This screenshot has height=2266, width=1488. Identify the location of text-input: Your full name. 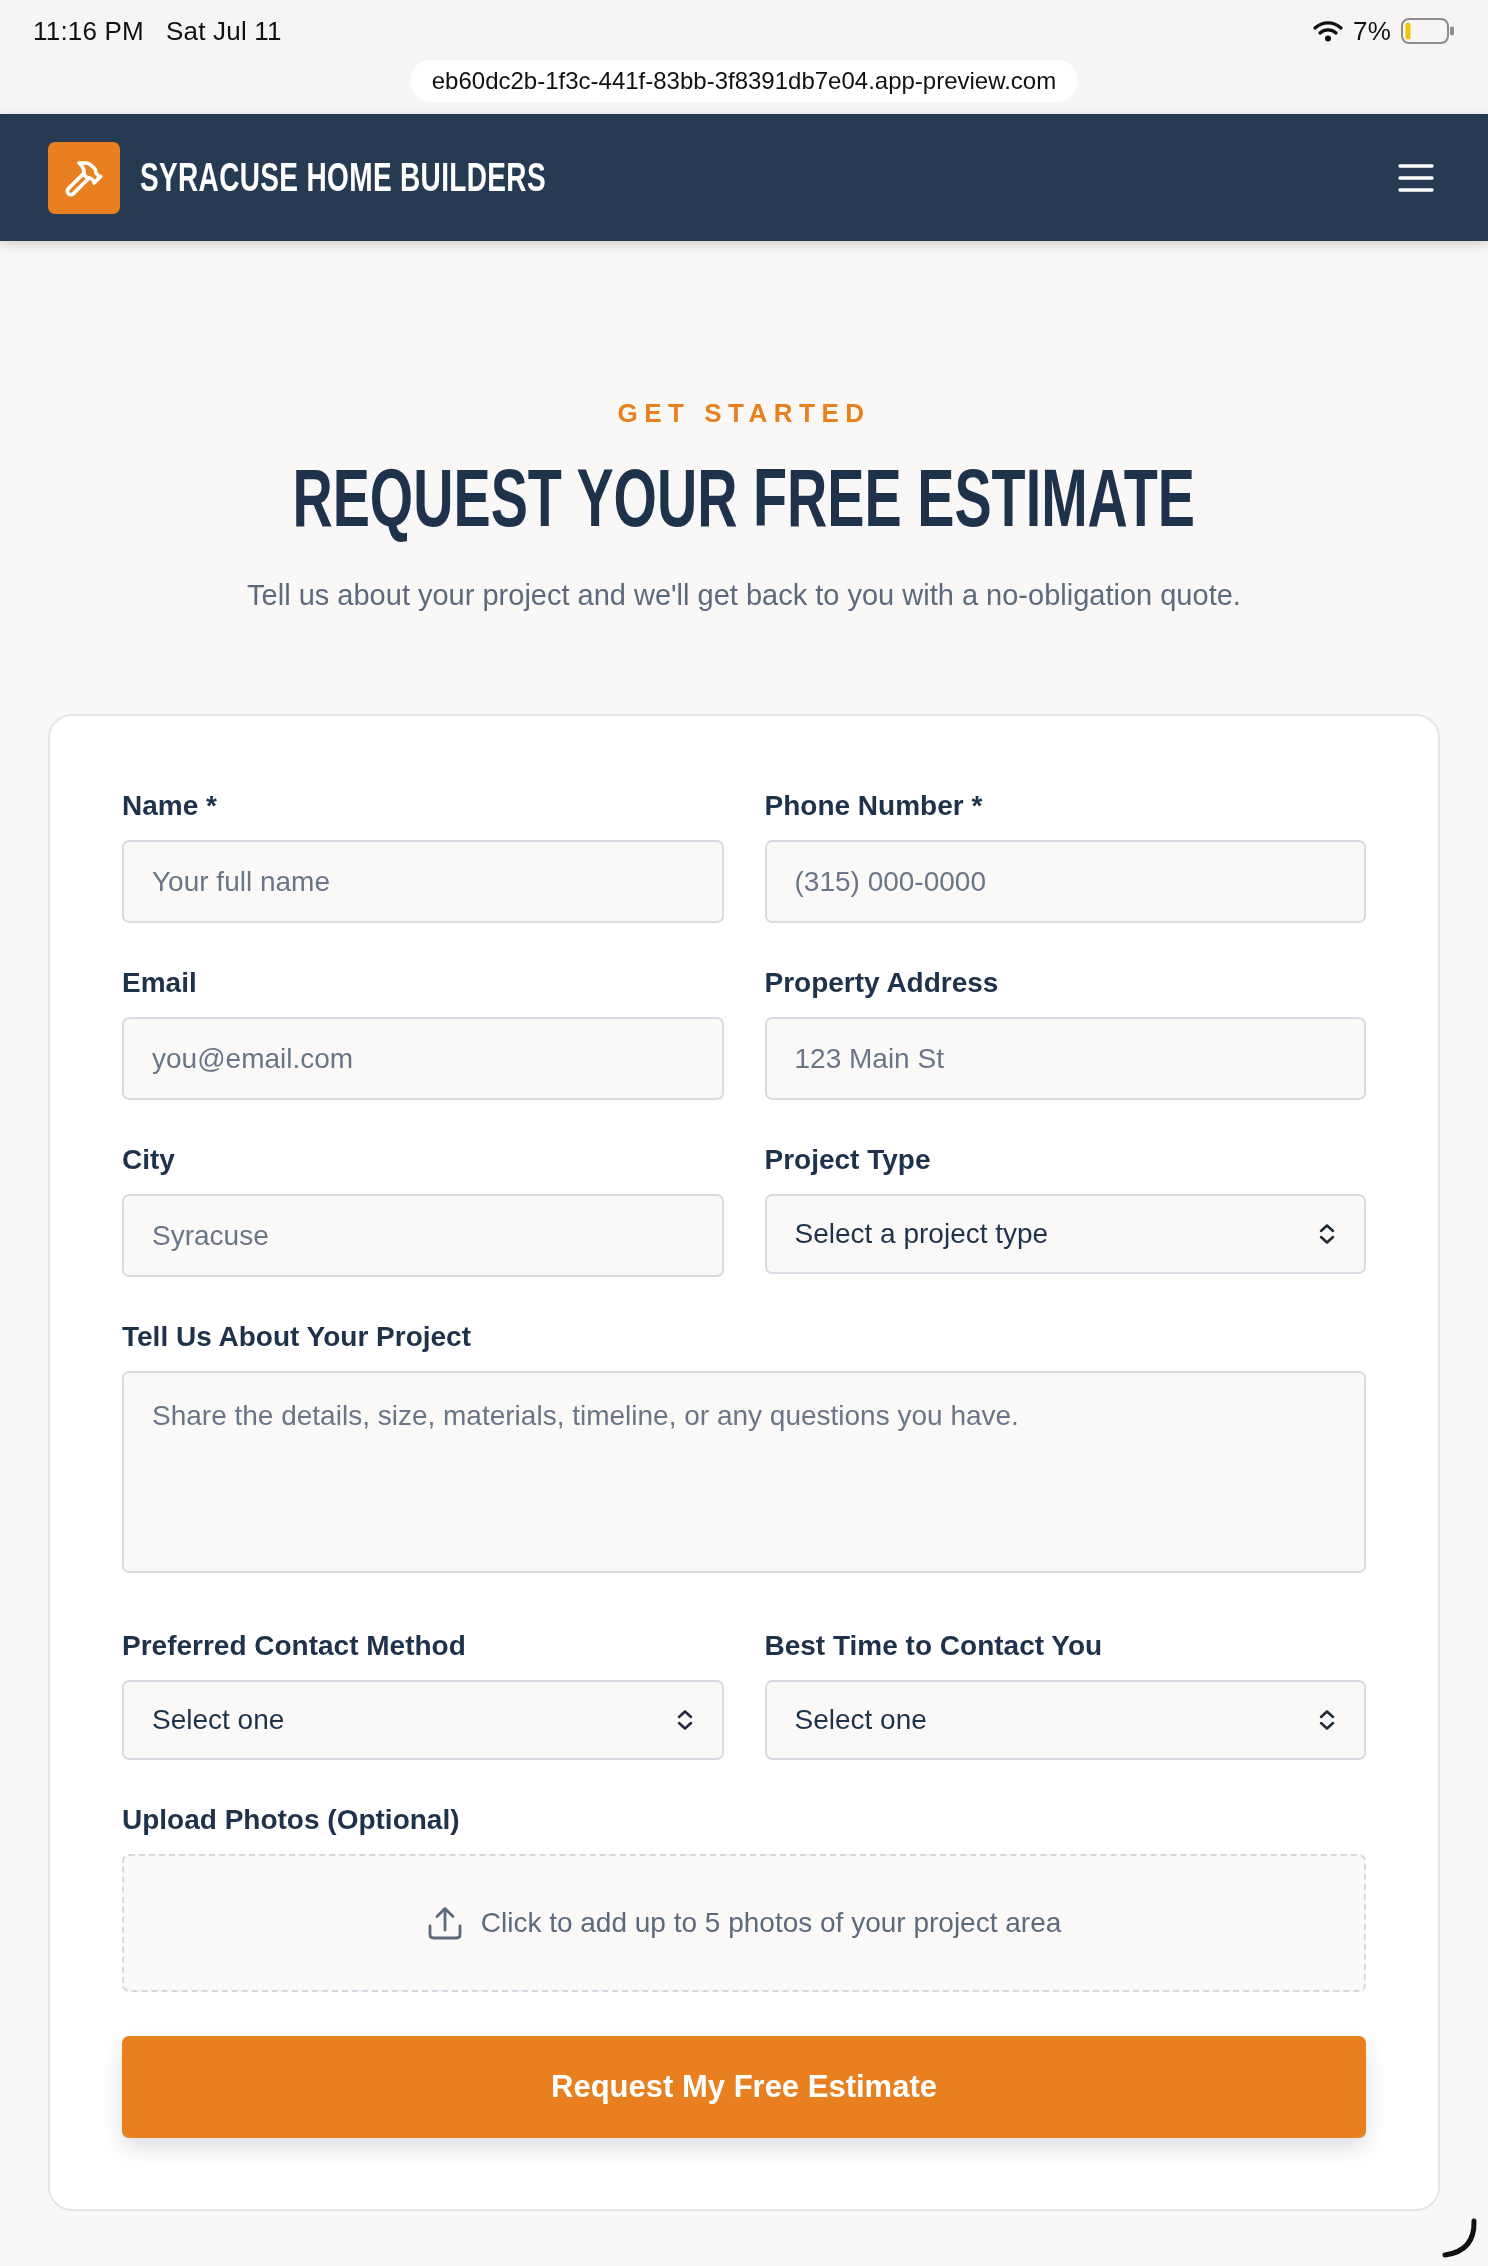
(423, 881).